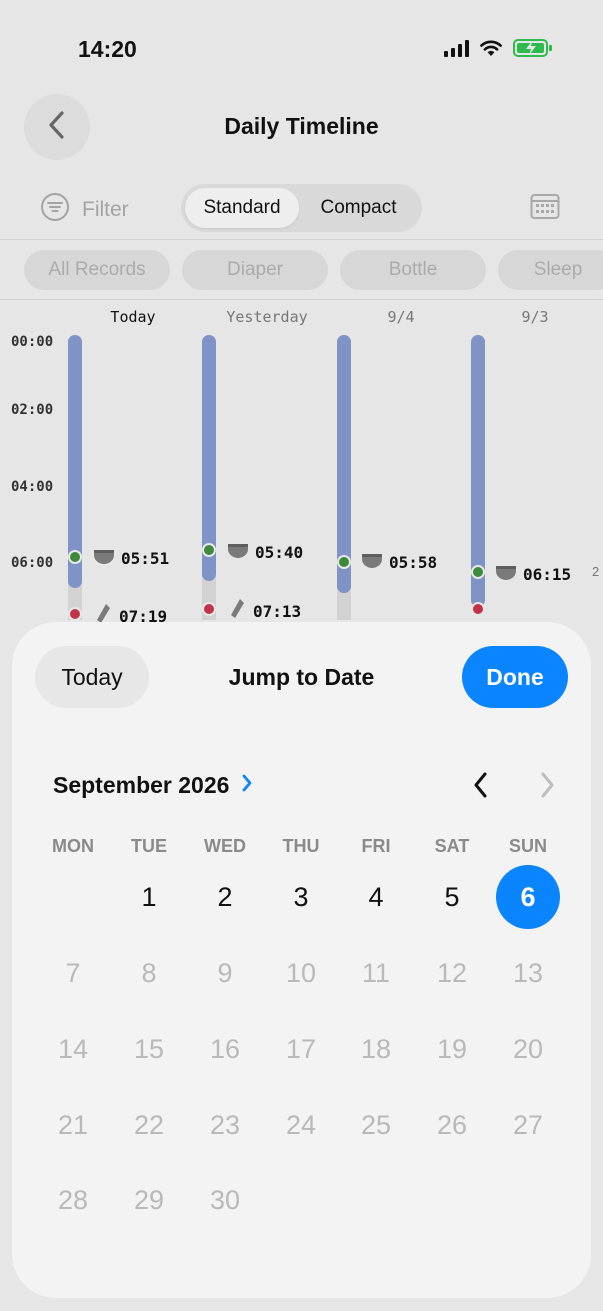 The height and width of the screenshot is (1311, 603). I want to click on done-button: Done, so click(515, 677).